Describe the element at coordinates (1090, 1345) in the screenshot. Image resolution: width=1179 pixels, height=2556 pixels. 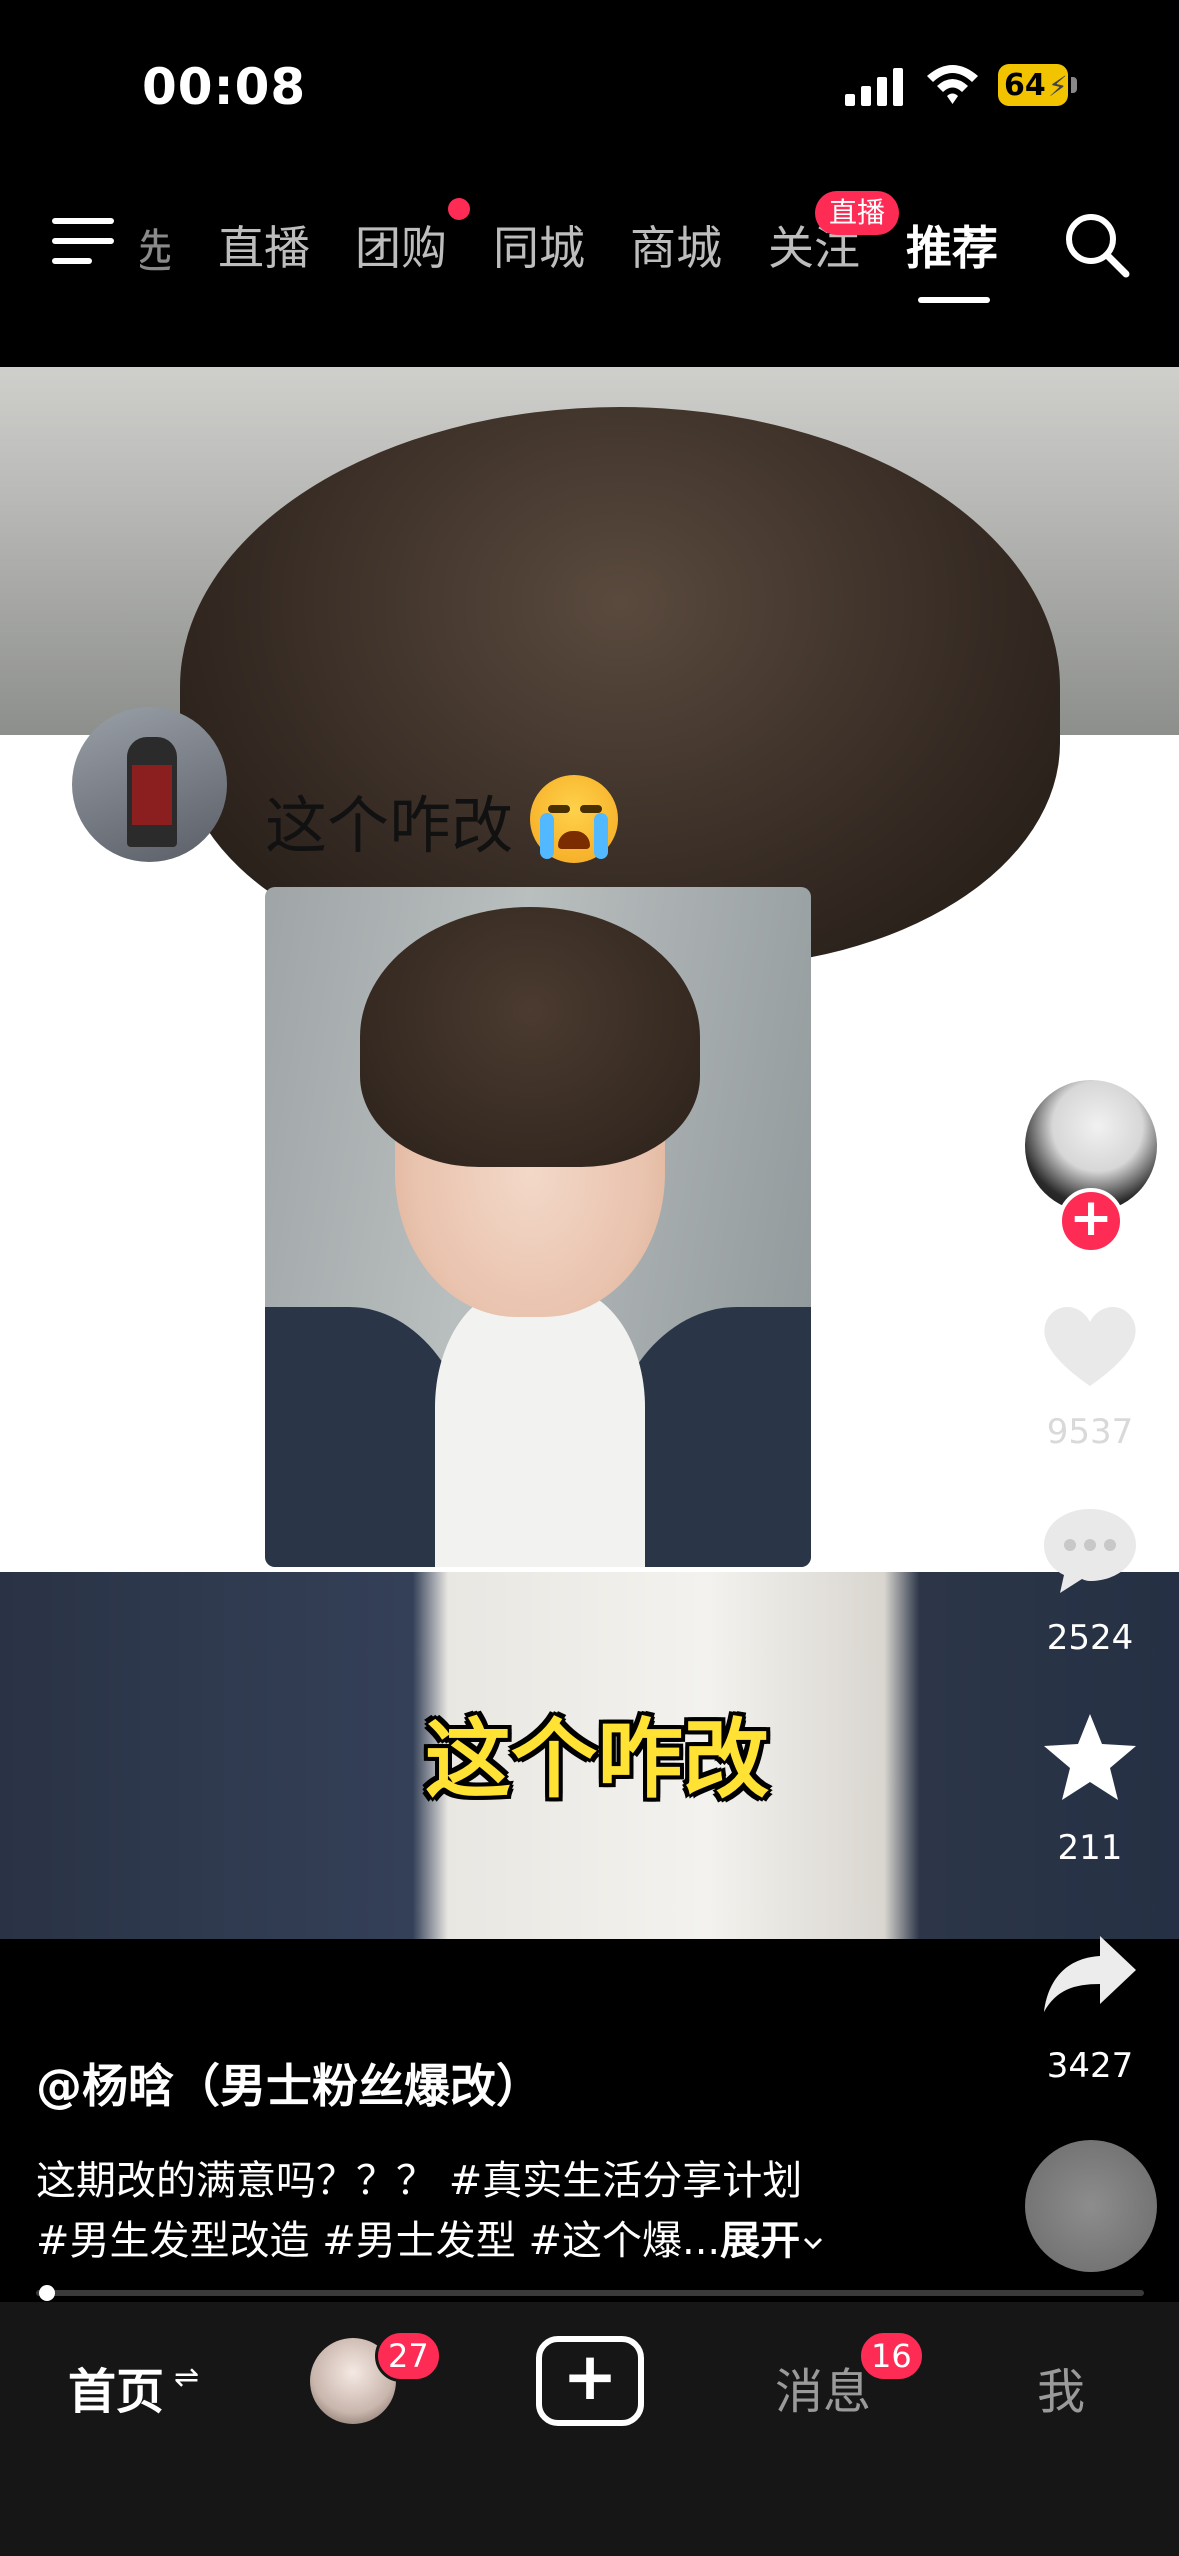
I see `heart-icon` at that location.